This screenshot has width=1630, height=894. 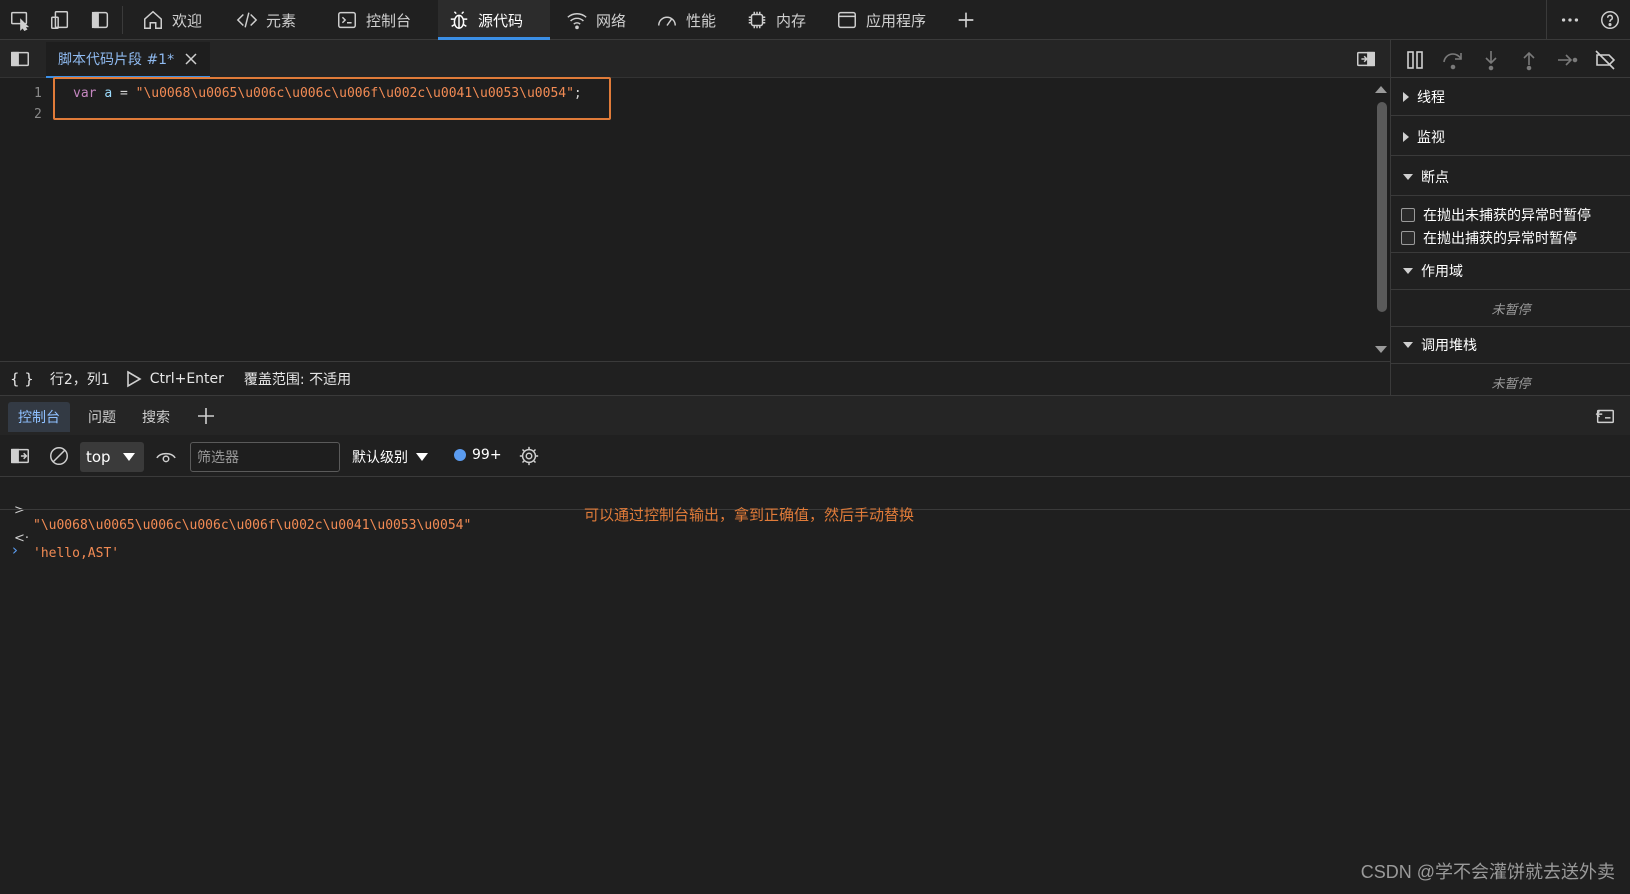 I want to click on tab-label: 内存, so click(x=791, y=20).